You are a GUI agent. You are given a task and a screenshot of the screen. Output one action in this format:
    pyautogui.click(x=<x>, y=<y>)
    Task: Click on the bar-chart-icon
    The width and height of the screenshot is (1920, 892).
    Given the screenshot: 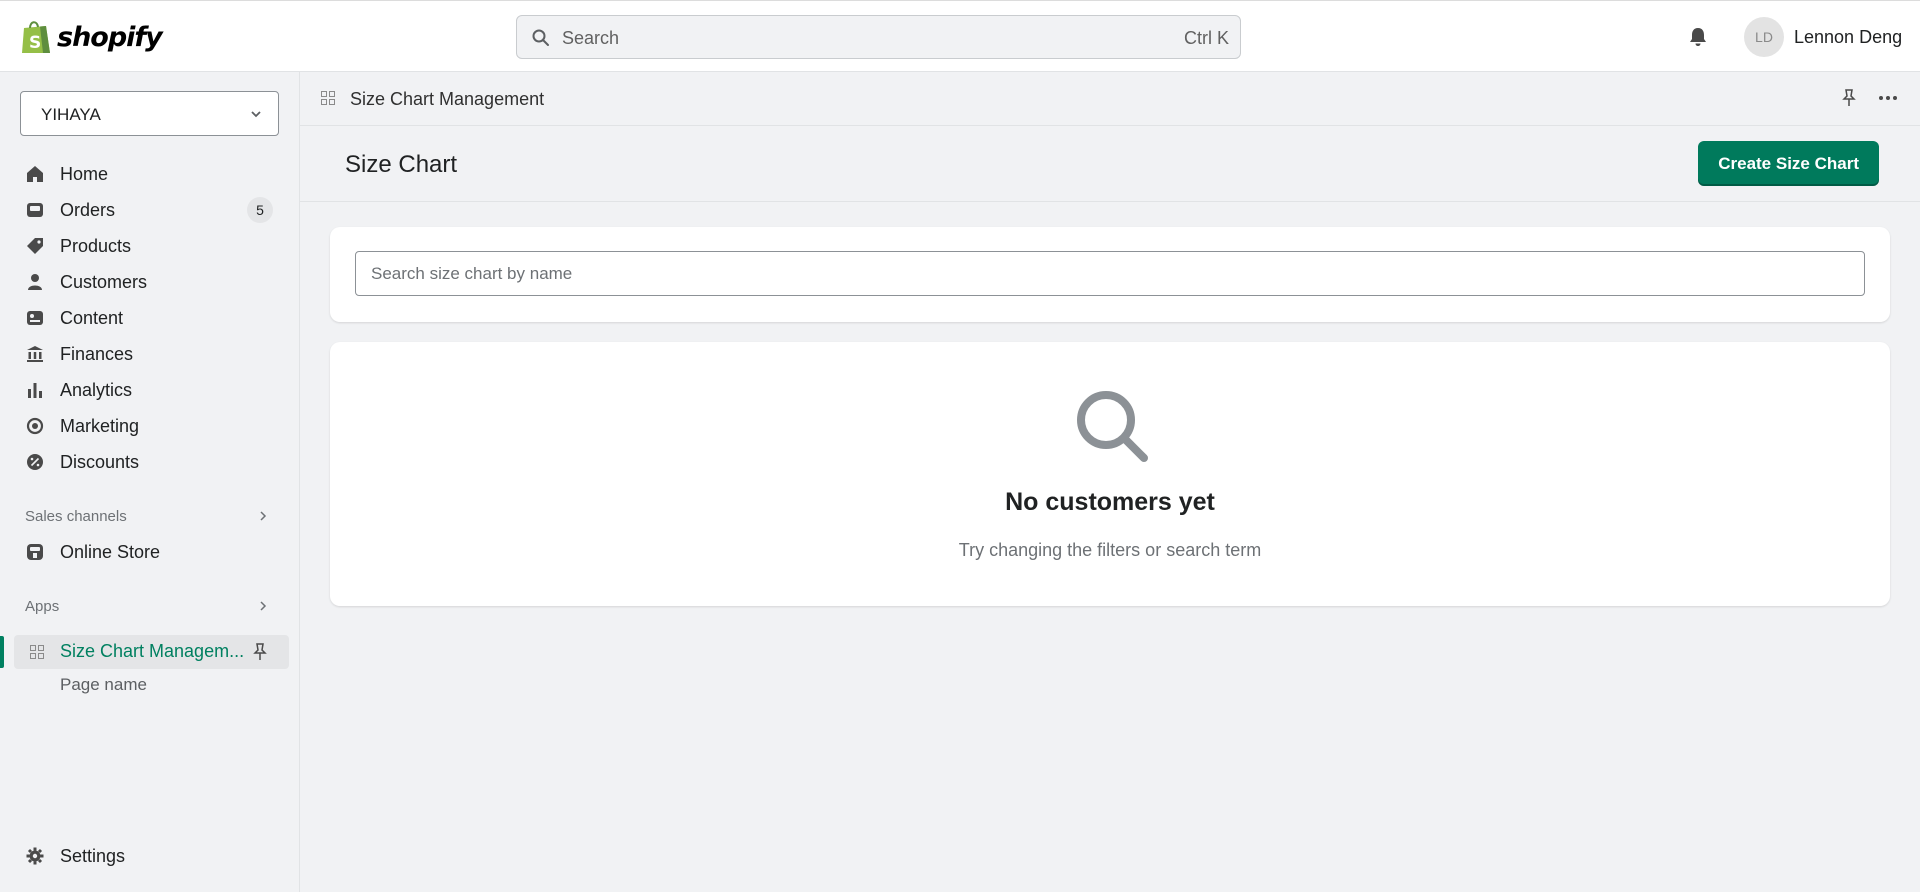 What is the action you would take?
    pyautogui.click(x=35, y=390)
    